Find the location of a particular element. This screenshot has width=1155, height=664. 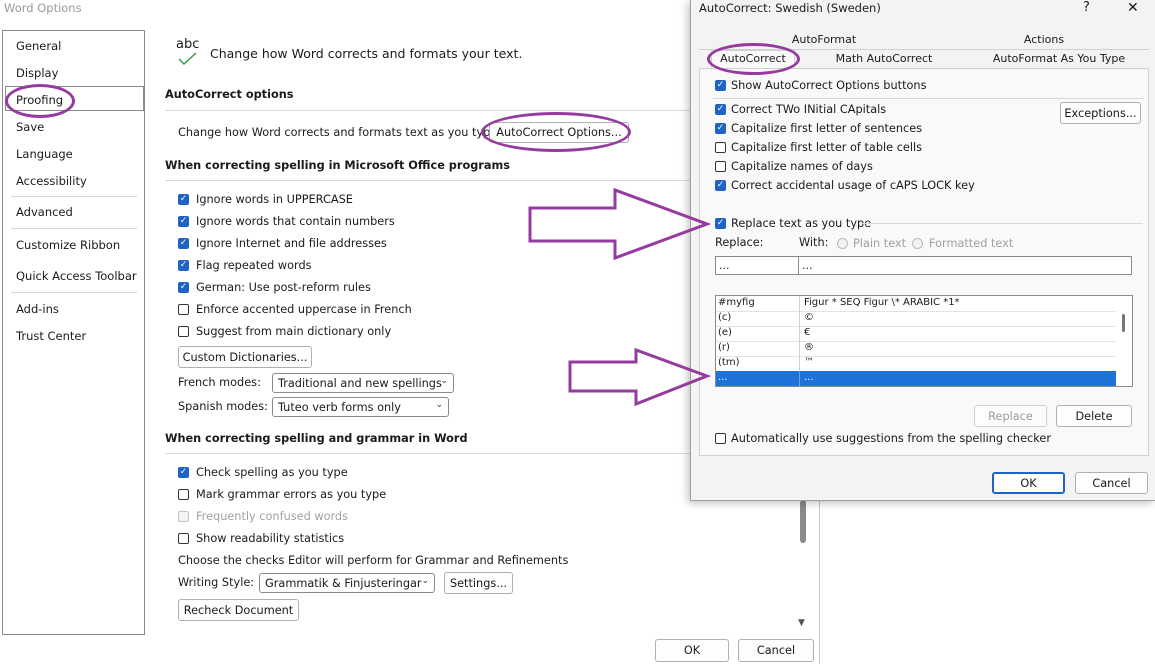

annotation-arrow-list-entry is located at coordinates (640, 377).